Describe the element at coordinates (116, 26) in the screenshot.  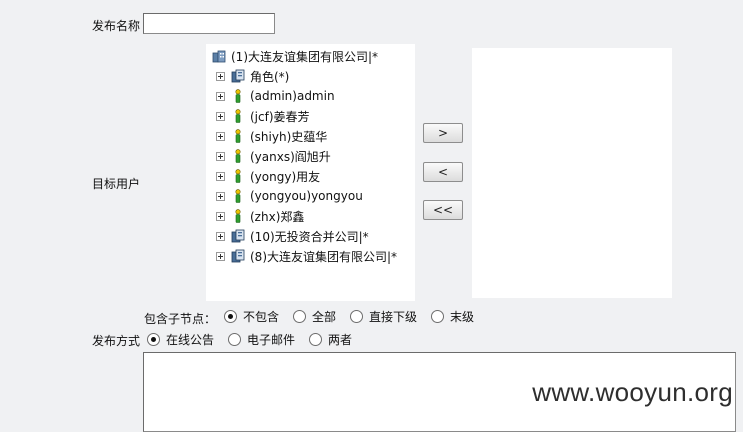
I see `publish-name-label: 发布名称` at that location.